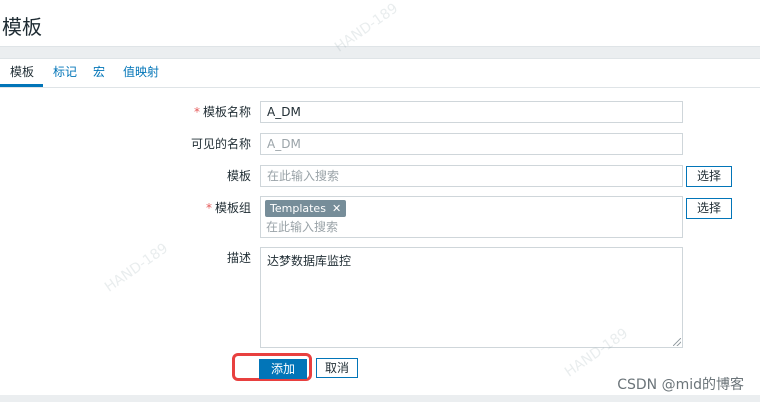 The image size is (760, 402). I want to click on template-name-label-text: 模板名称, so click(226, 112).